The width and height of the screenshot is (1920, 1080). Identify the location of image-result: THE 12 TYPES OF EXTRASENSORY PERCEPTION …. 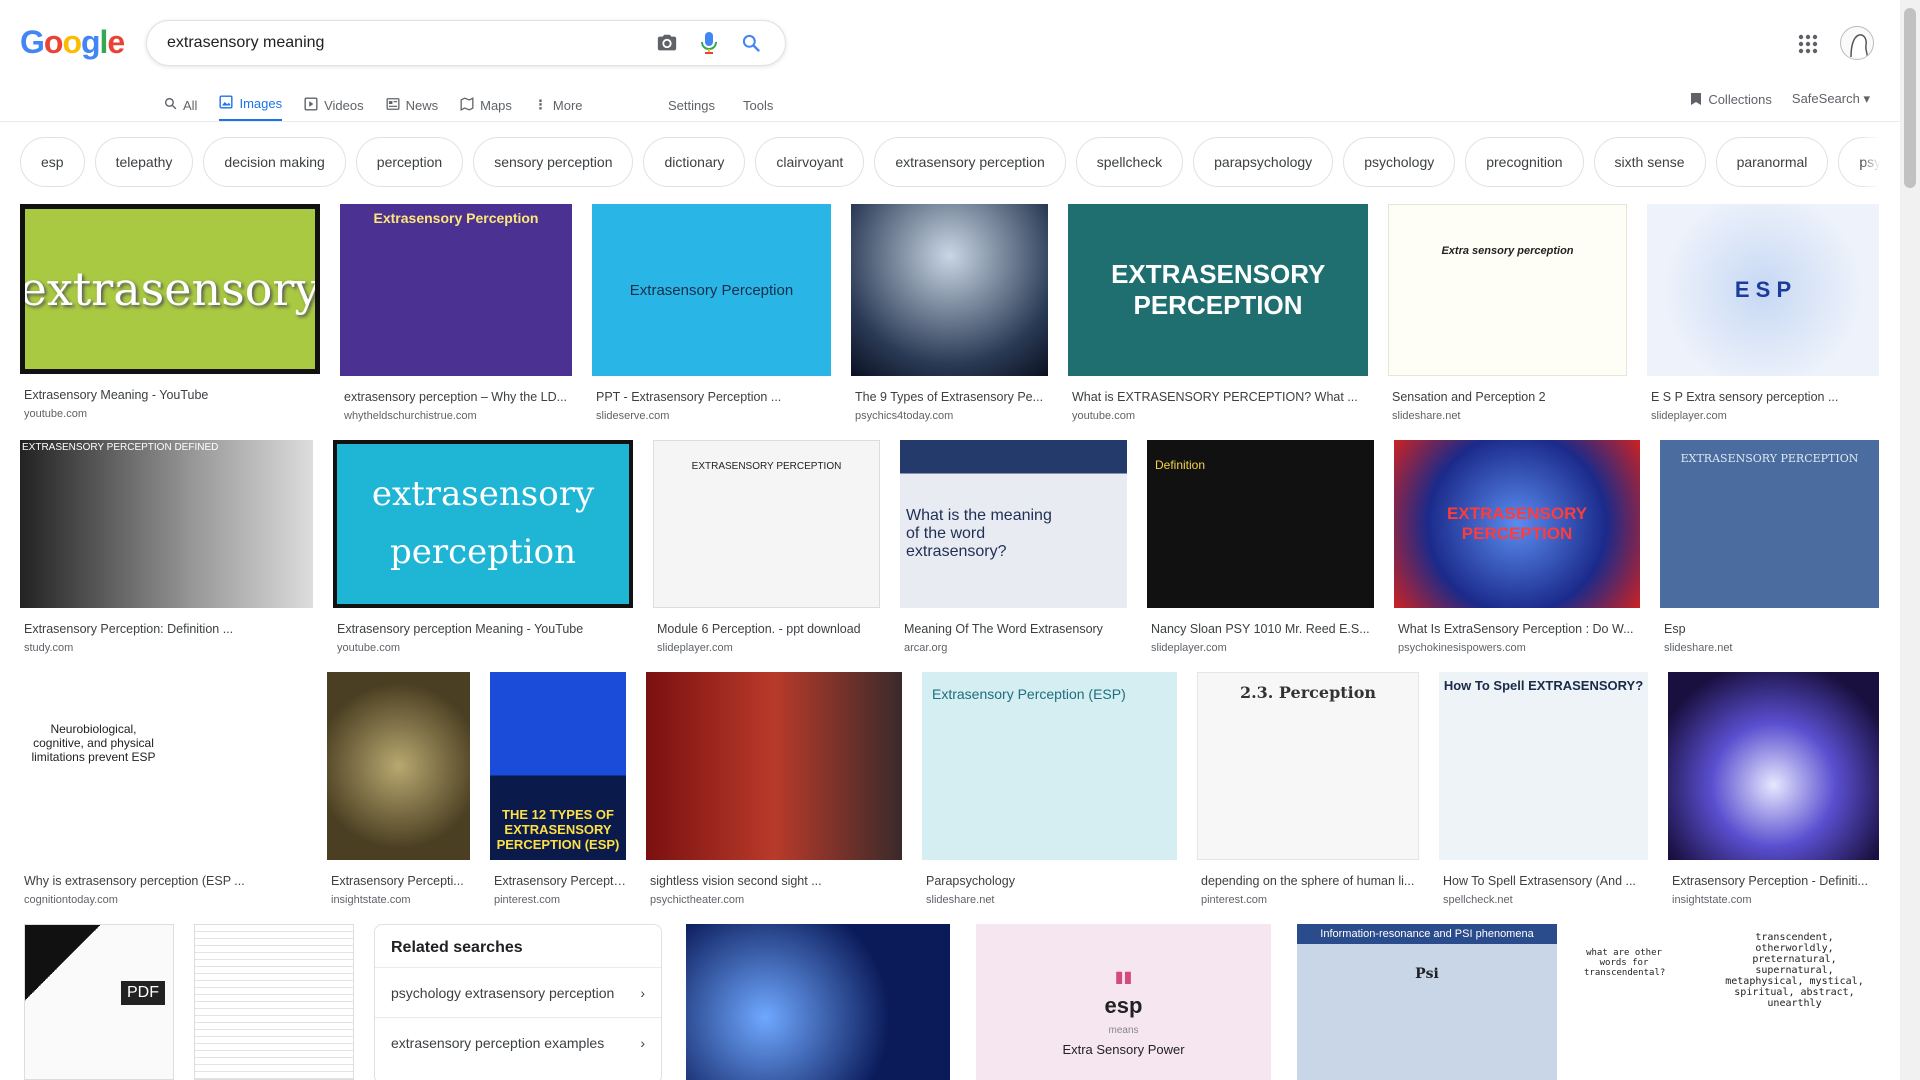
(558, 789).